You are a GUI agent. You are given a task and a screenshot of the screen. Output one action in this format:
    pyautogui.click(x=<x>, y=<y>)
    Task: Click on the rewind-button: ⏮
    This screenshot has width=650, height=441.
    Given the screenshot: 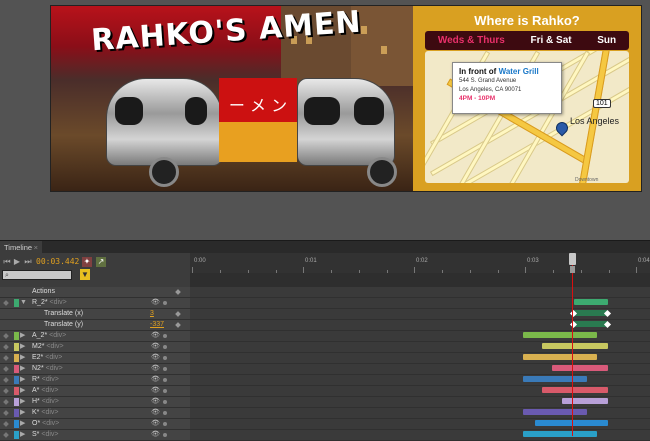 What is the action you would take?
    pyautogui.click(x=7, y=262)
    